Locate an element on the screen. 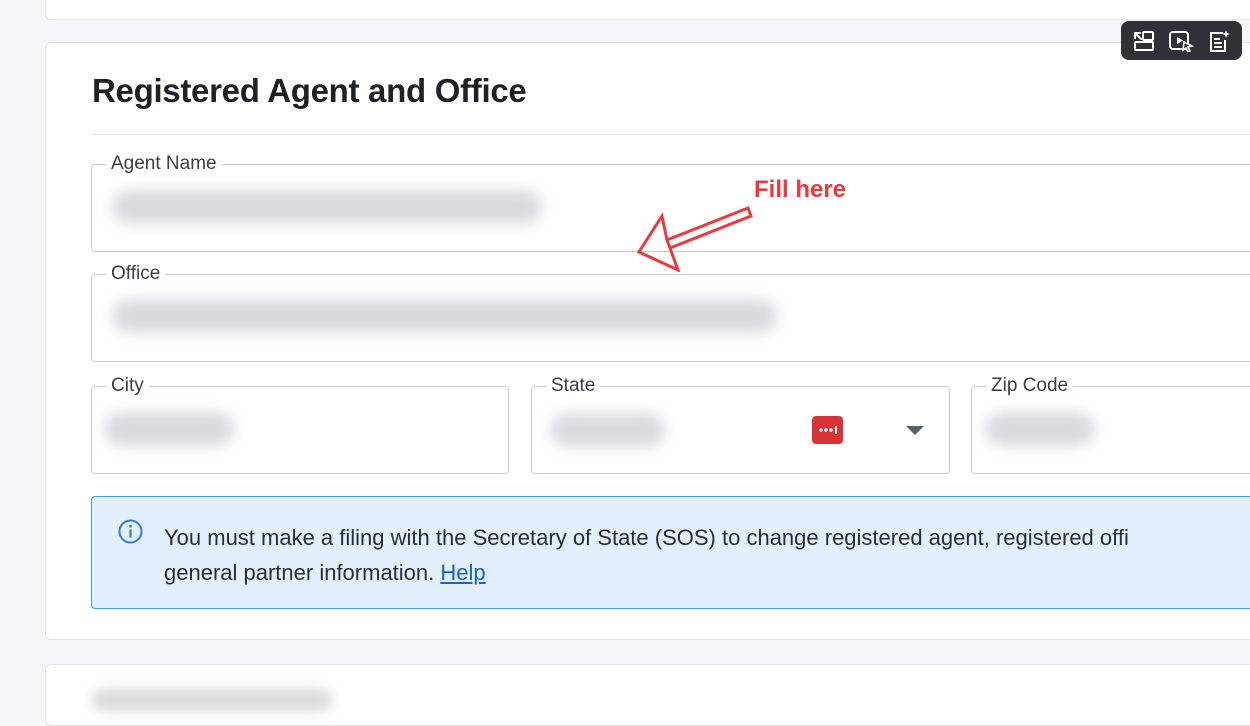 The height and width of the screenshot is (726, 1250). video-cursor-button is located at coordinates (1181, 41).